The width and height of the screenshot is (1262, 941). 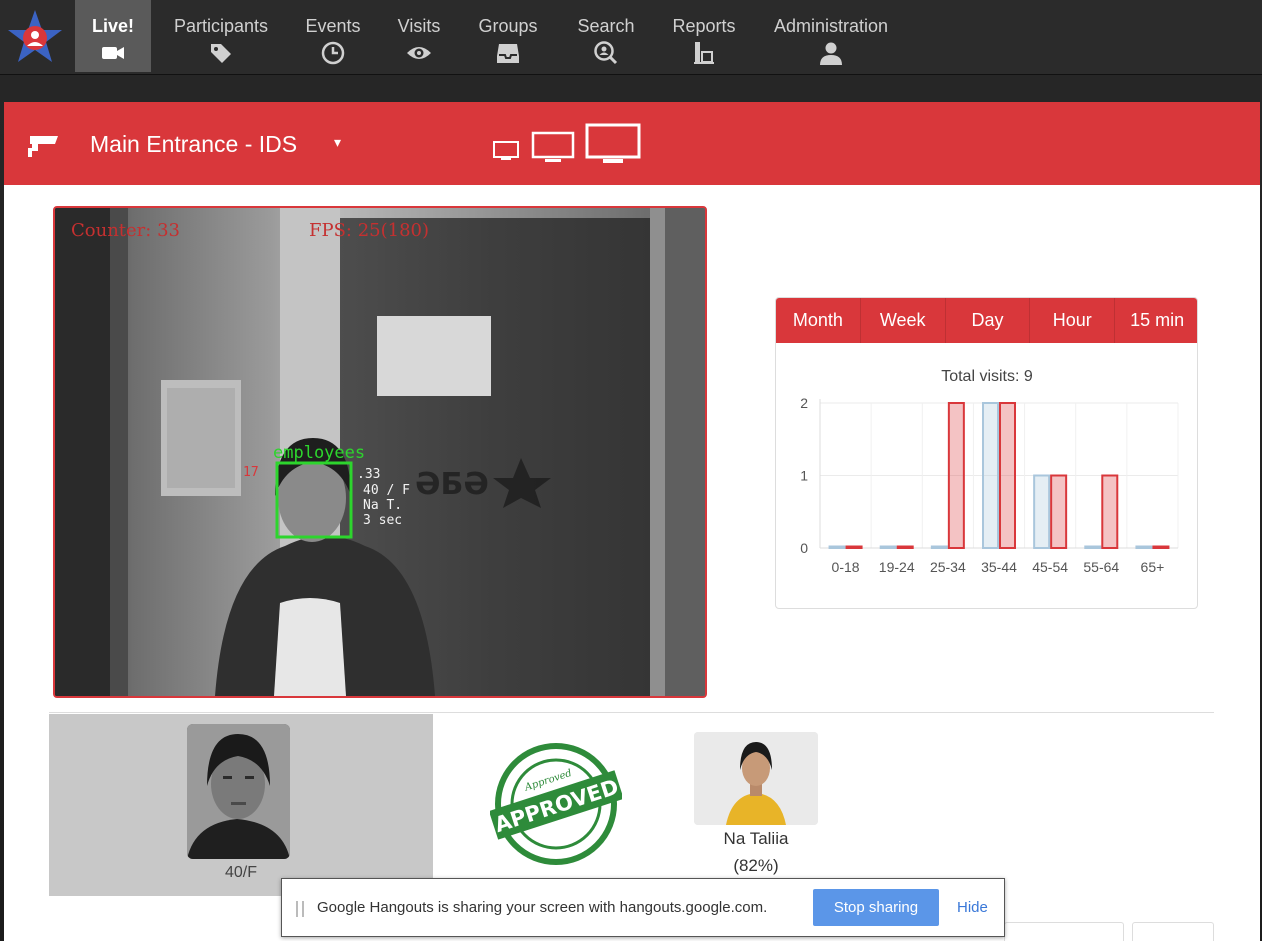 I want to click on tab-month: Month, so click(x=818, y=320).